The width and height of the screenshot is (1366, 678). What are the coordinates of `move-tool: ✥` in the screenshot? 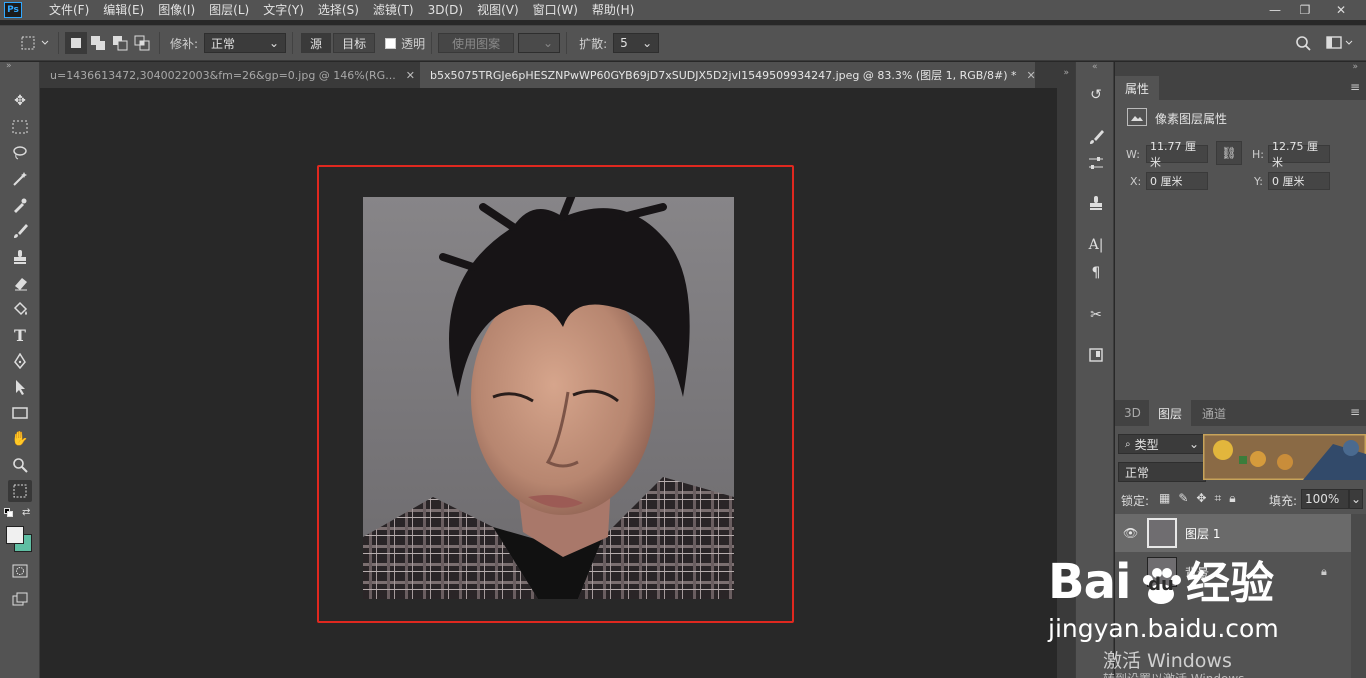 It's located at (20, 101).